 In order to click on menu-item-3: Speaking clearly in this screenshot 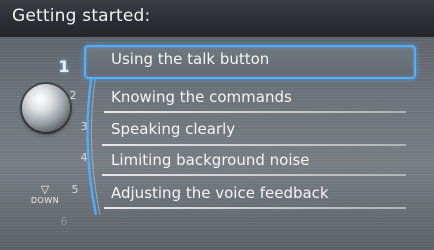, I will do `click(173, 129)`.